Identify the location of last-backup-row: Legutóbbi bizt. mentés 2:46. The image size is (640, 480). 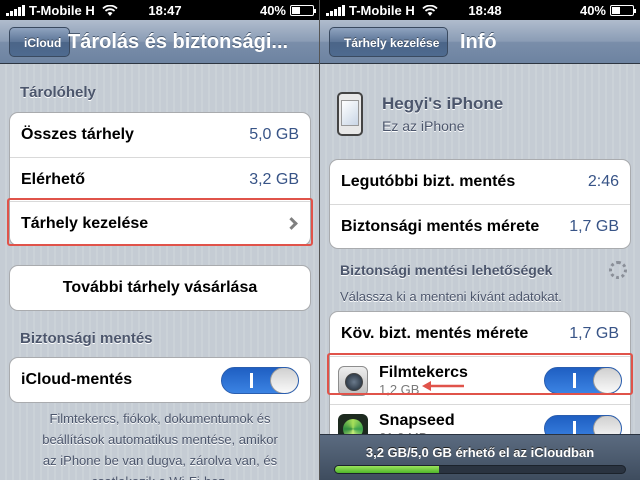
(480, 181).